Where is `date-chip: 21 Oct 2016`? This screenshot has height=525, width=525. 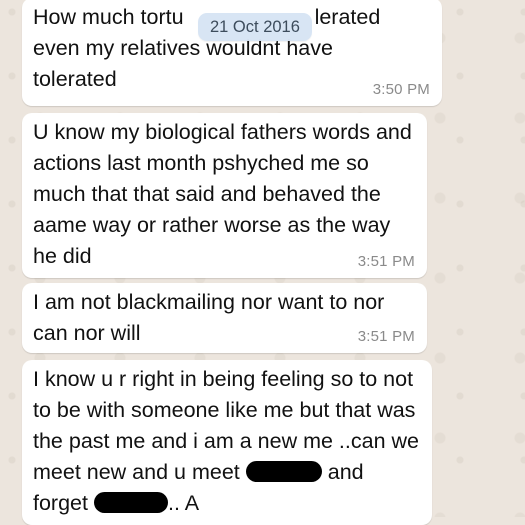 date-chip: 21 Oct 2016 is located at coordinates (255, 27).